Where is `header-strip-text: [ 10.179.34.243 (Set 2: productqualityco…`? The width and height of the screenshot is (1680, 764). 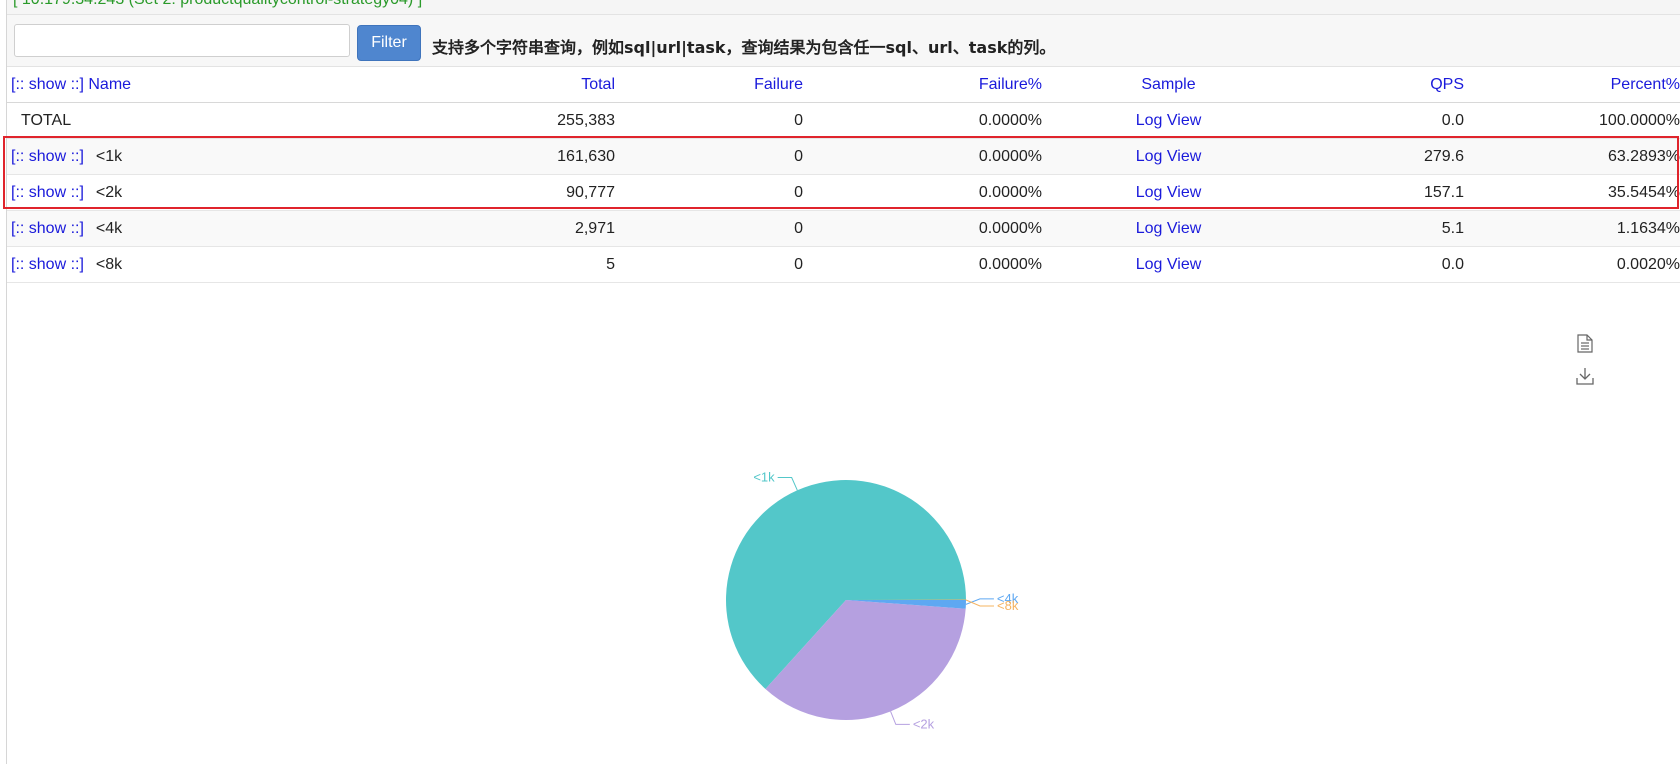
header-strip-text: [ 10.179.34.243 (Set 2: productqualityco… is located at coordinates (217, 4).